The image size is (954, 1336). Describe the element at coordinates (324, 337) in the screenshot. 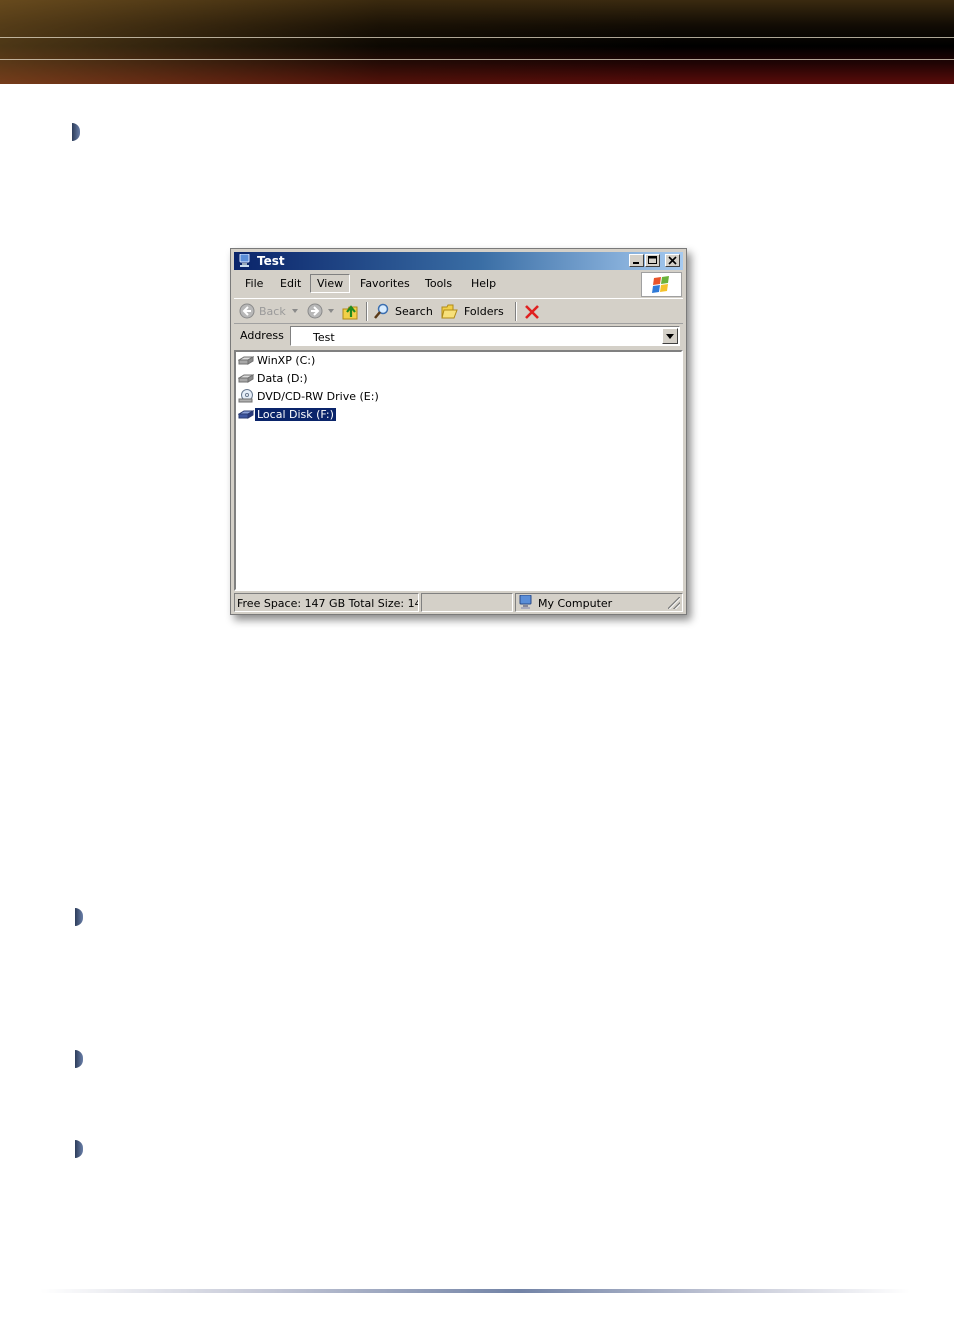

I see `address-value: Test` at that location.